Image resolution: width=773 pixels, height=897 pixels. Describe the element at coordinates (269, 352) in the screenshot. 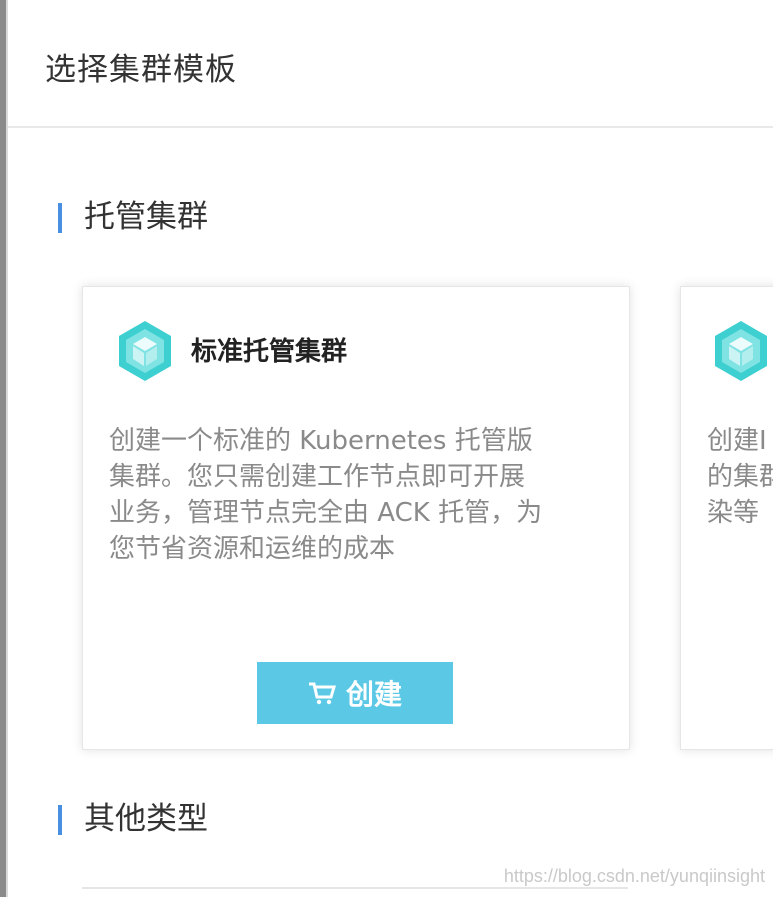

I see `card-title: 标准托管集群` at that location.